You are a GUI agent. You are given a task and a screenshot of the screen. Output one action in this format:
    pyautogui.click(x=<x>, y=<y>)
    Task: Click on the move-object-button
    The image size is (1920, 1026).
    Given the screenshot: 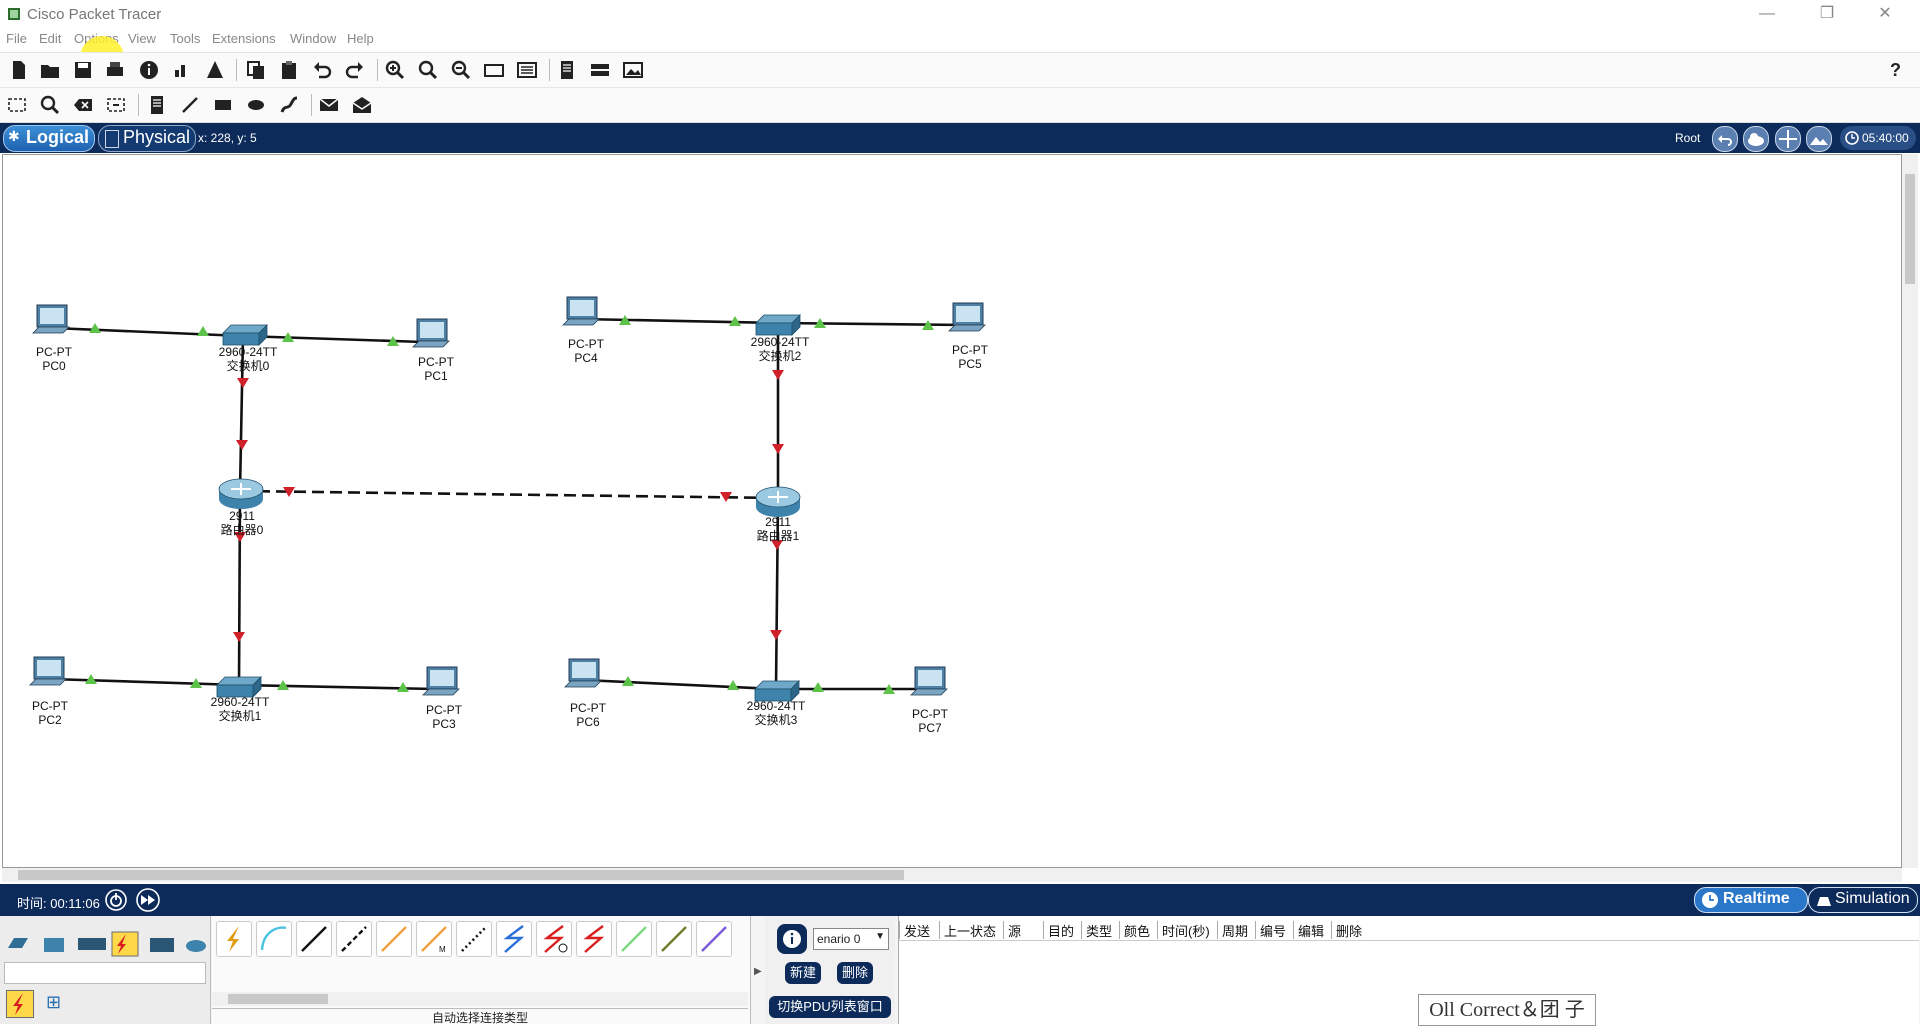 What is the action you would take?
    pyautogui.click(x=1788, y=139)
    